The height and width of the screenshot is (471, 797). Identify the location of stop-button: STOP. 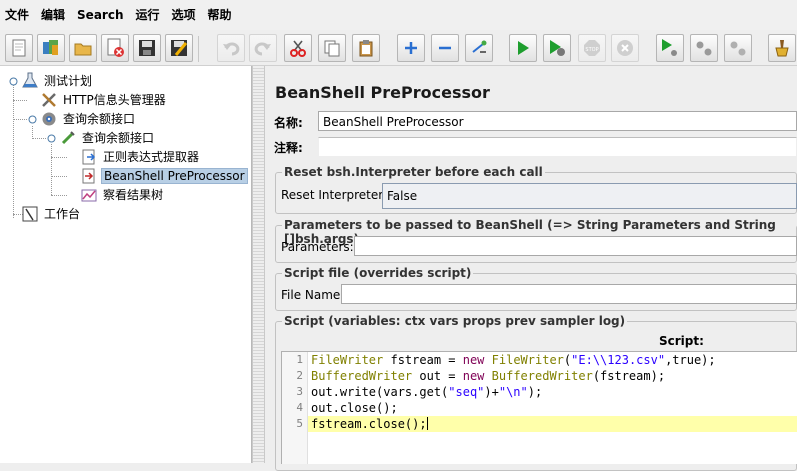
(592, 48).